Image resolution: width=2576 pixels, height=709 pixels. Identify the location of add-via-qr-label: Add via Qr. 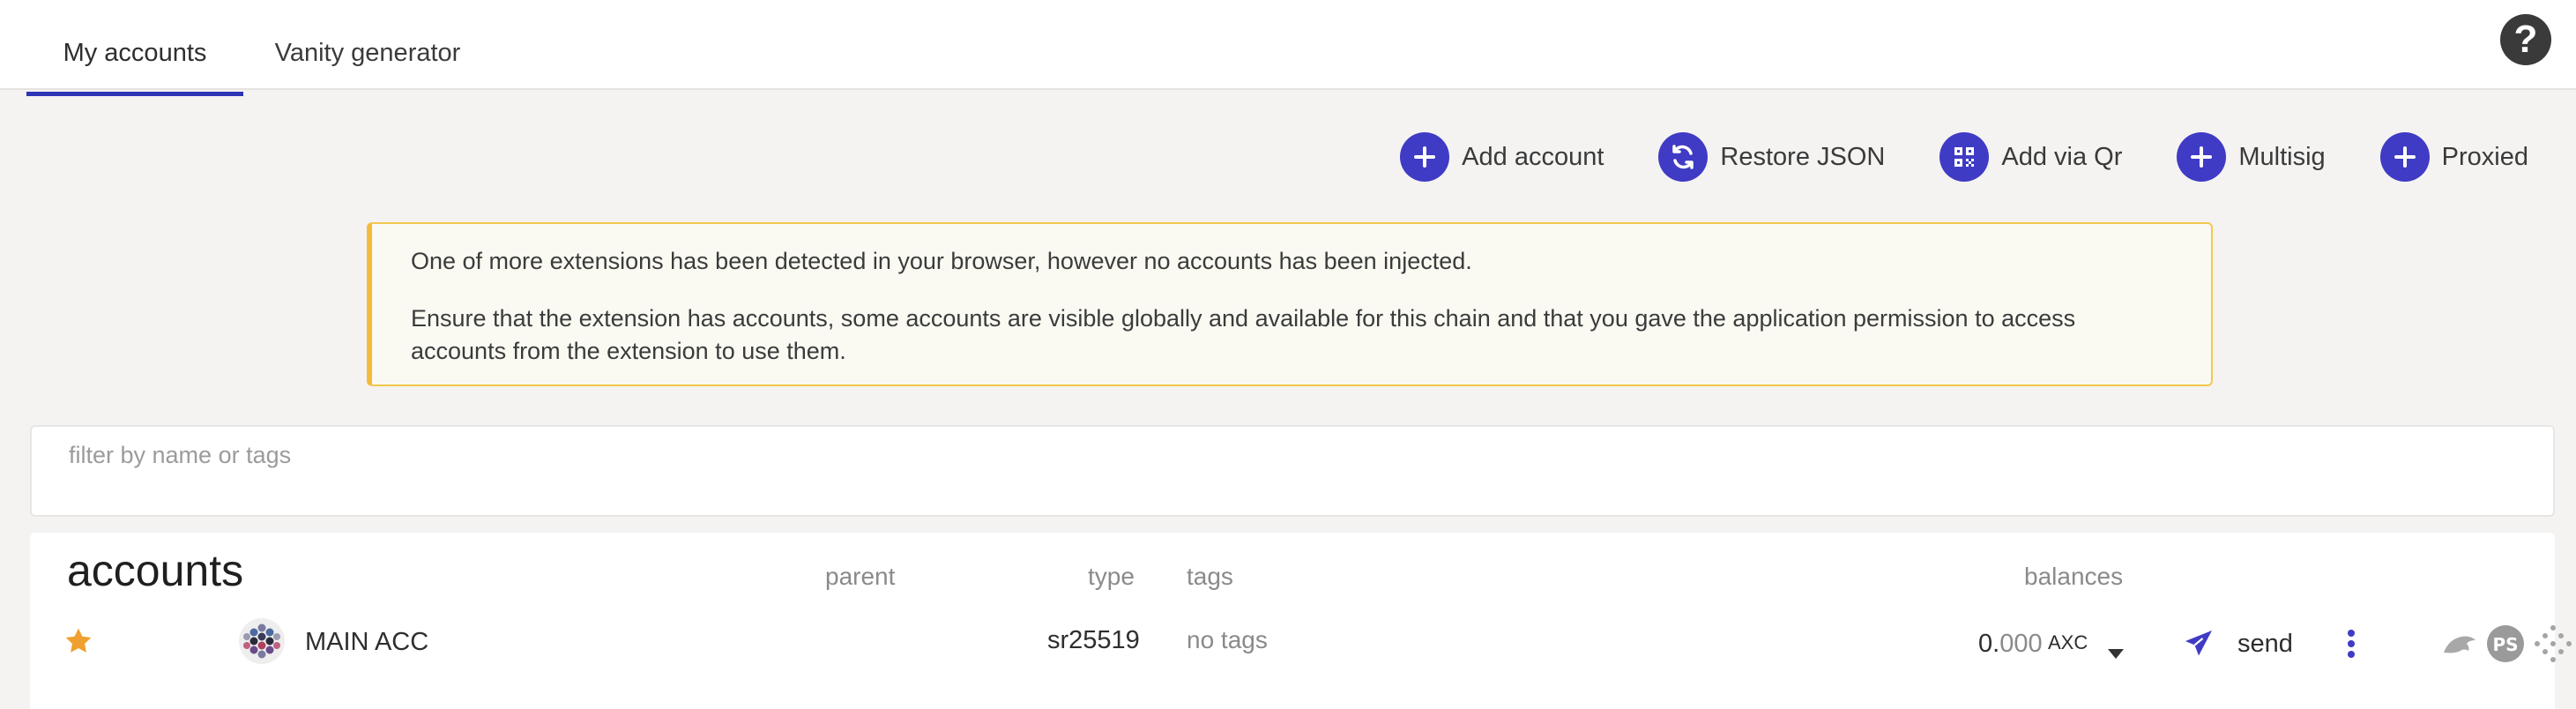
(2062, 156).